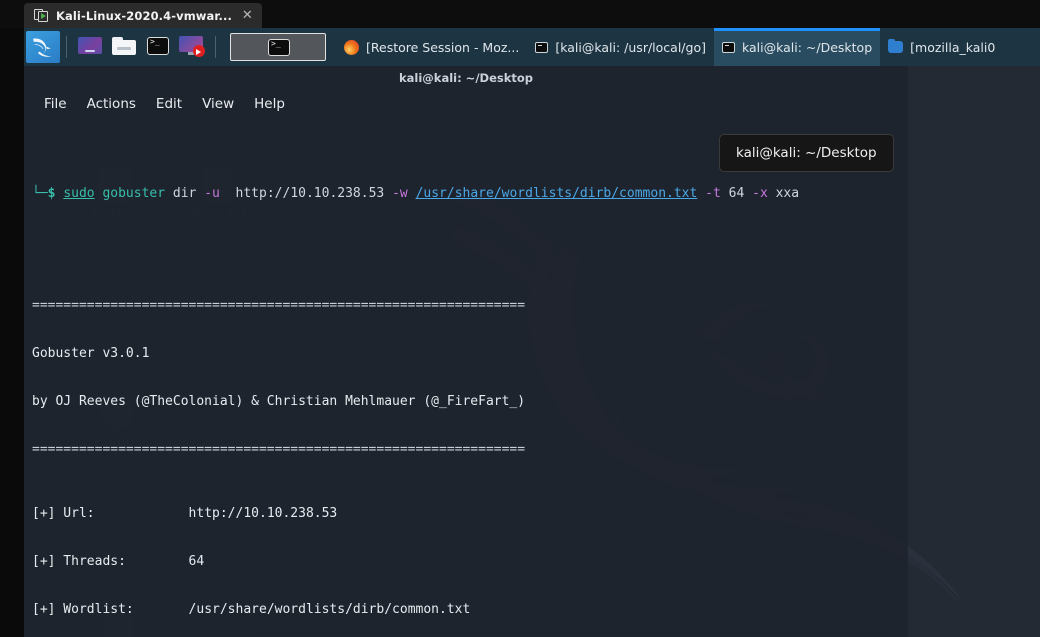 This screenshot has width=1040, height=637. Describe the element at coordinates (351, 47) in the screenshot. I see `firefox-icon` at that location.